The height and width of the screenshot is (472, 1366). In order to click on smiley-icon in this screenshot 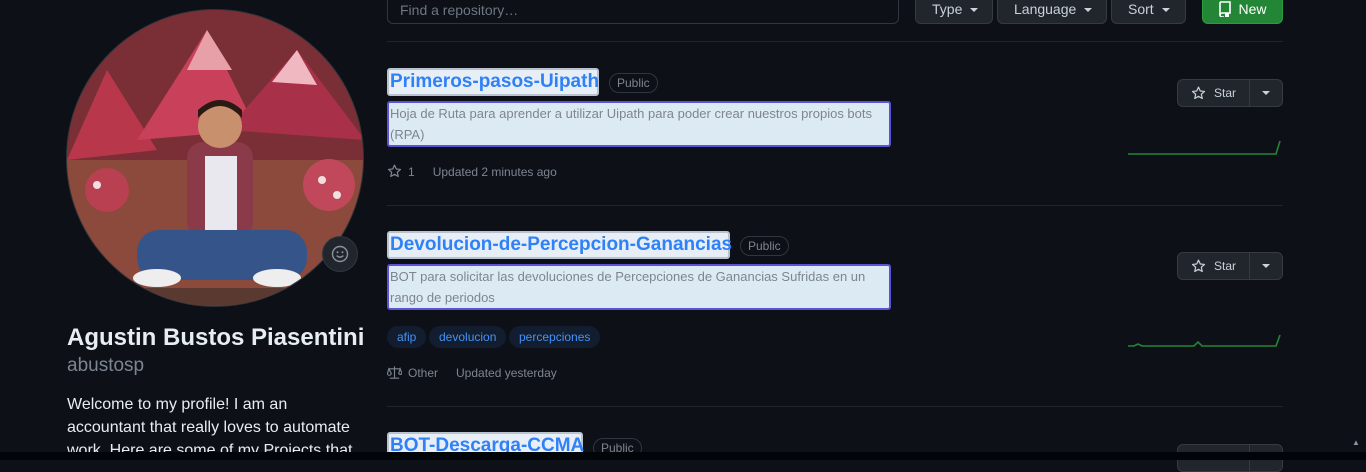, I will do `click(340, 254)`.